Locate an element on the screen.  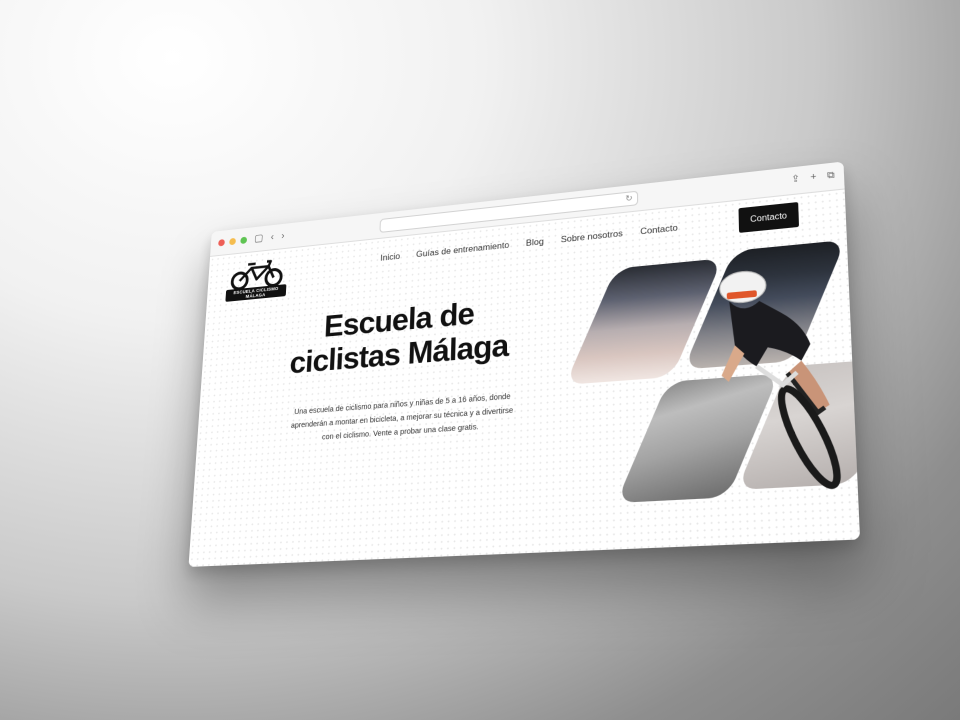
close-window-button is located at coordinates (221, 243).